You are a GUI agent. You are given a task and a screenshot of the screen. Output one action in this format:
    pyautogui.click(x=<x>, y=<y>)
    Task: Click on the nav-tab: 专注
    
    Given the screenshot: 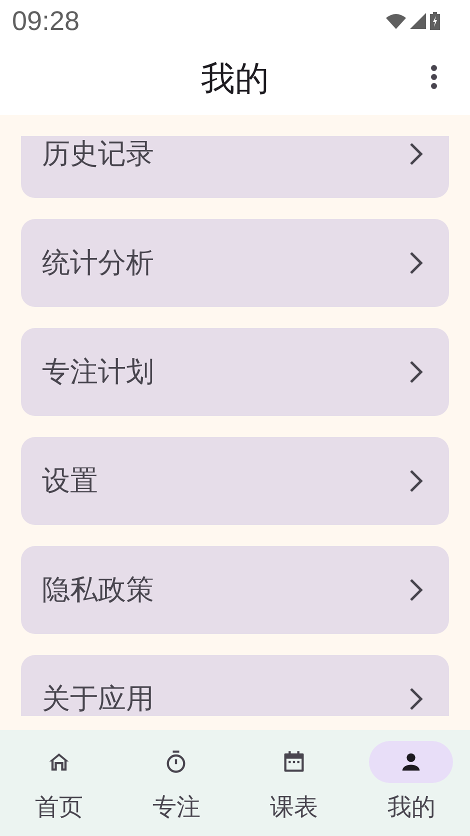 What is the action you would take?
    pyautogui.click(x=176, y=783)
    